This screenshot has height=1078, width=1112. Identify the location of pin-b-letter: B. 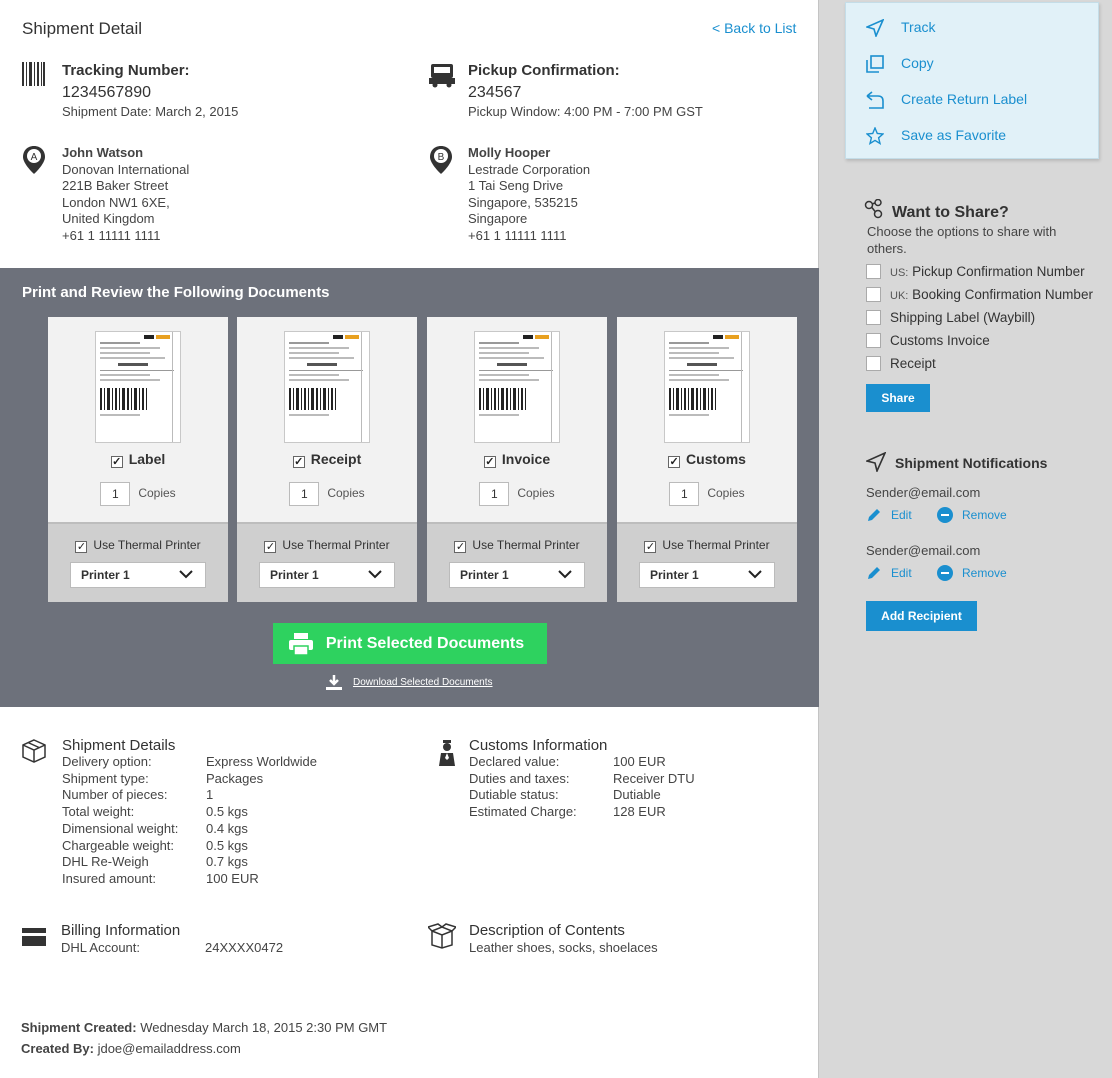
(441, 157).